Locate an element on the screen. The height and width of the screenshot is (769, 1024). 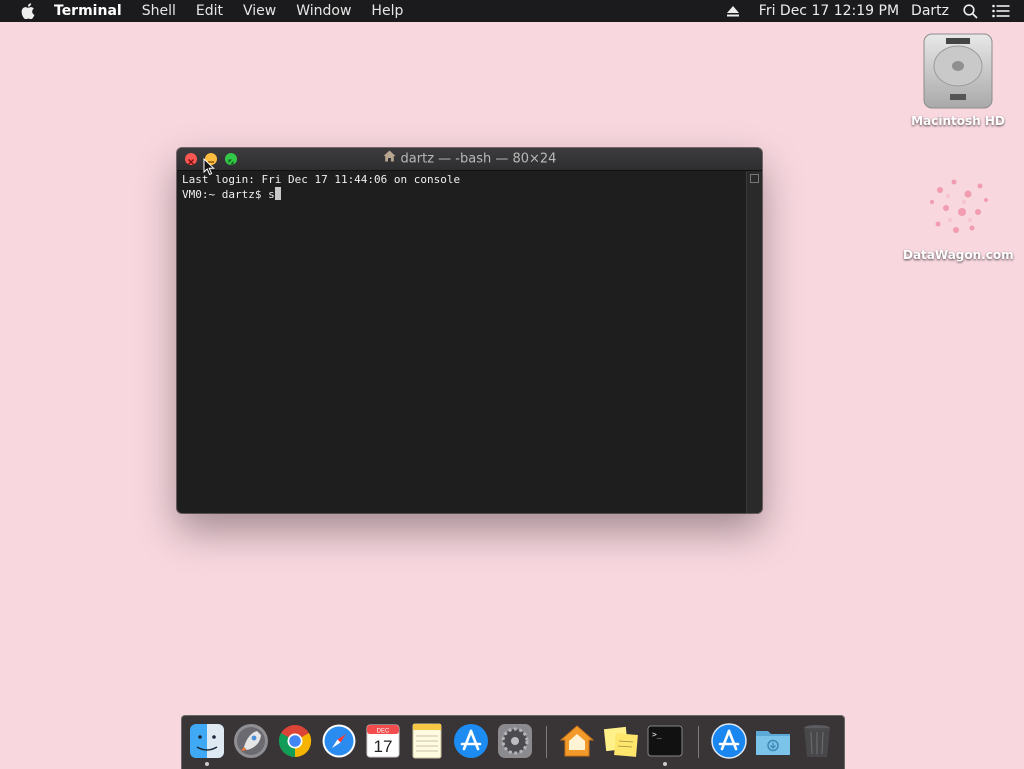
menu-edit: Edit is located at coordinates (209, 11).